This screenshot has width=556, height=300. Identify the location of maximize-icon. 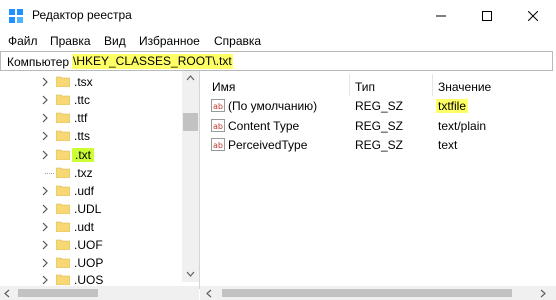
(487, 15).